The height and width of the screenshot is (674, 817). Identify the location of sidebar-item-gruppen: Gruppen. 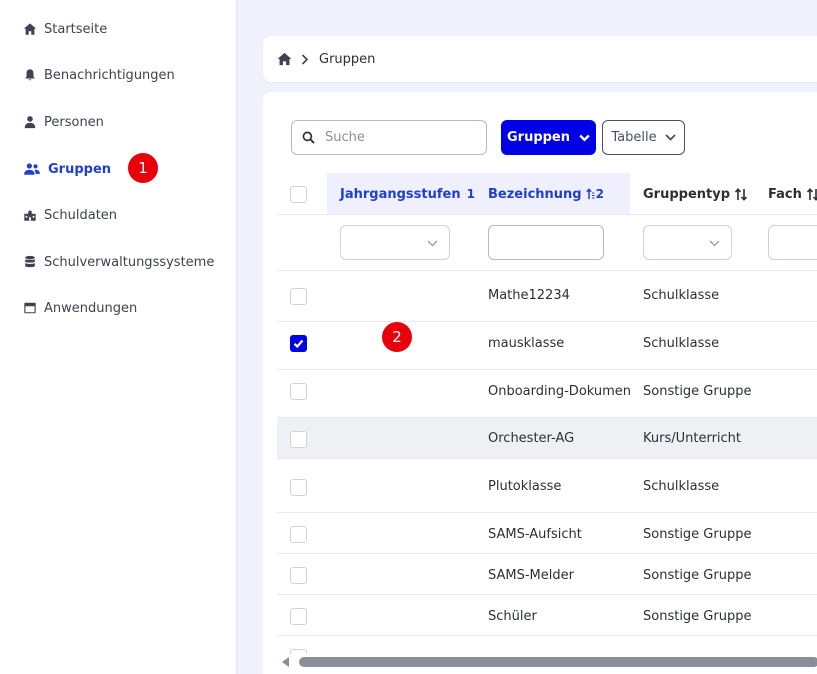
(66, 169).